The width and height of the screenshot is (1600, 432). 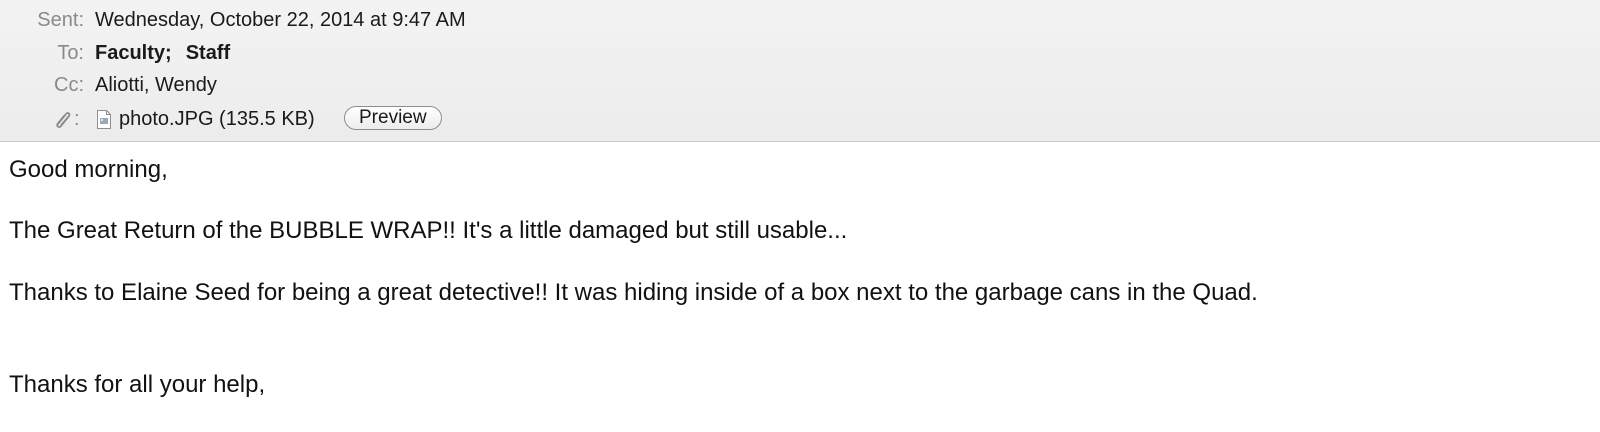 I want to click on sent-label: Sent:, so click(x=60, y=19).